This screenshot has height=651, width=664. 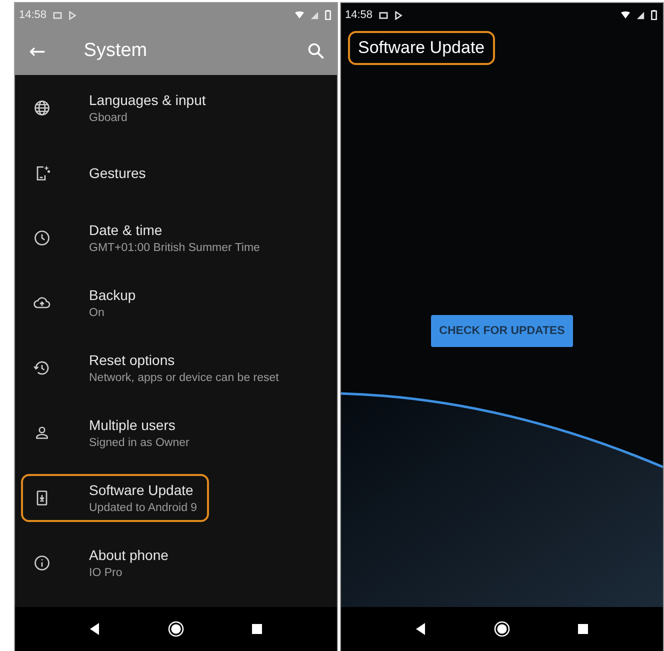 I want to click on settings-item: Software Update Updated to Android 9, so click(x=115, y=498).